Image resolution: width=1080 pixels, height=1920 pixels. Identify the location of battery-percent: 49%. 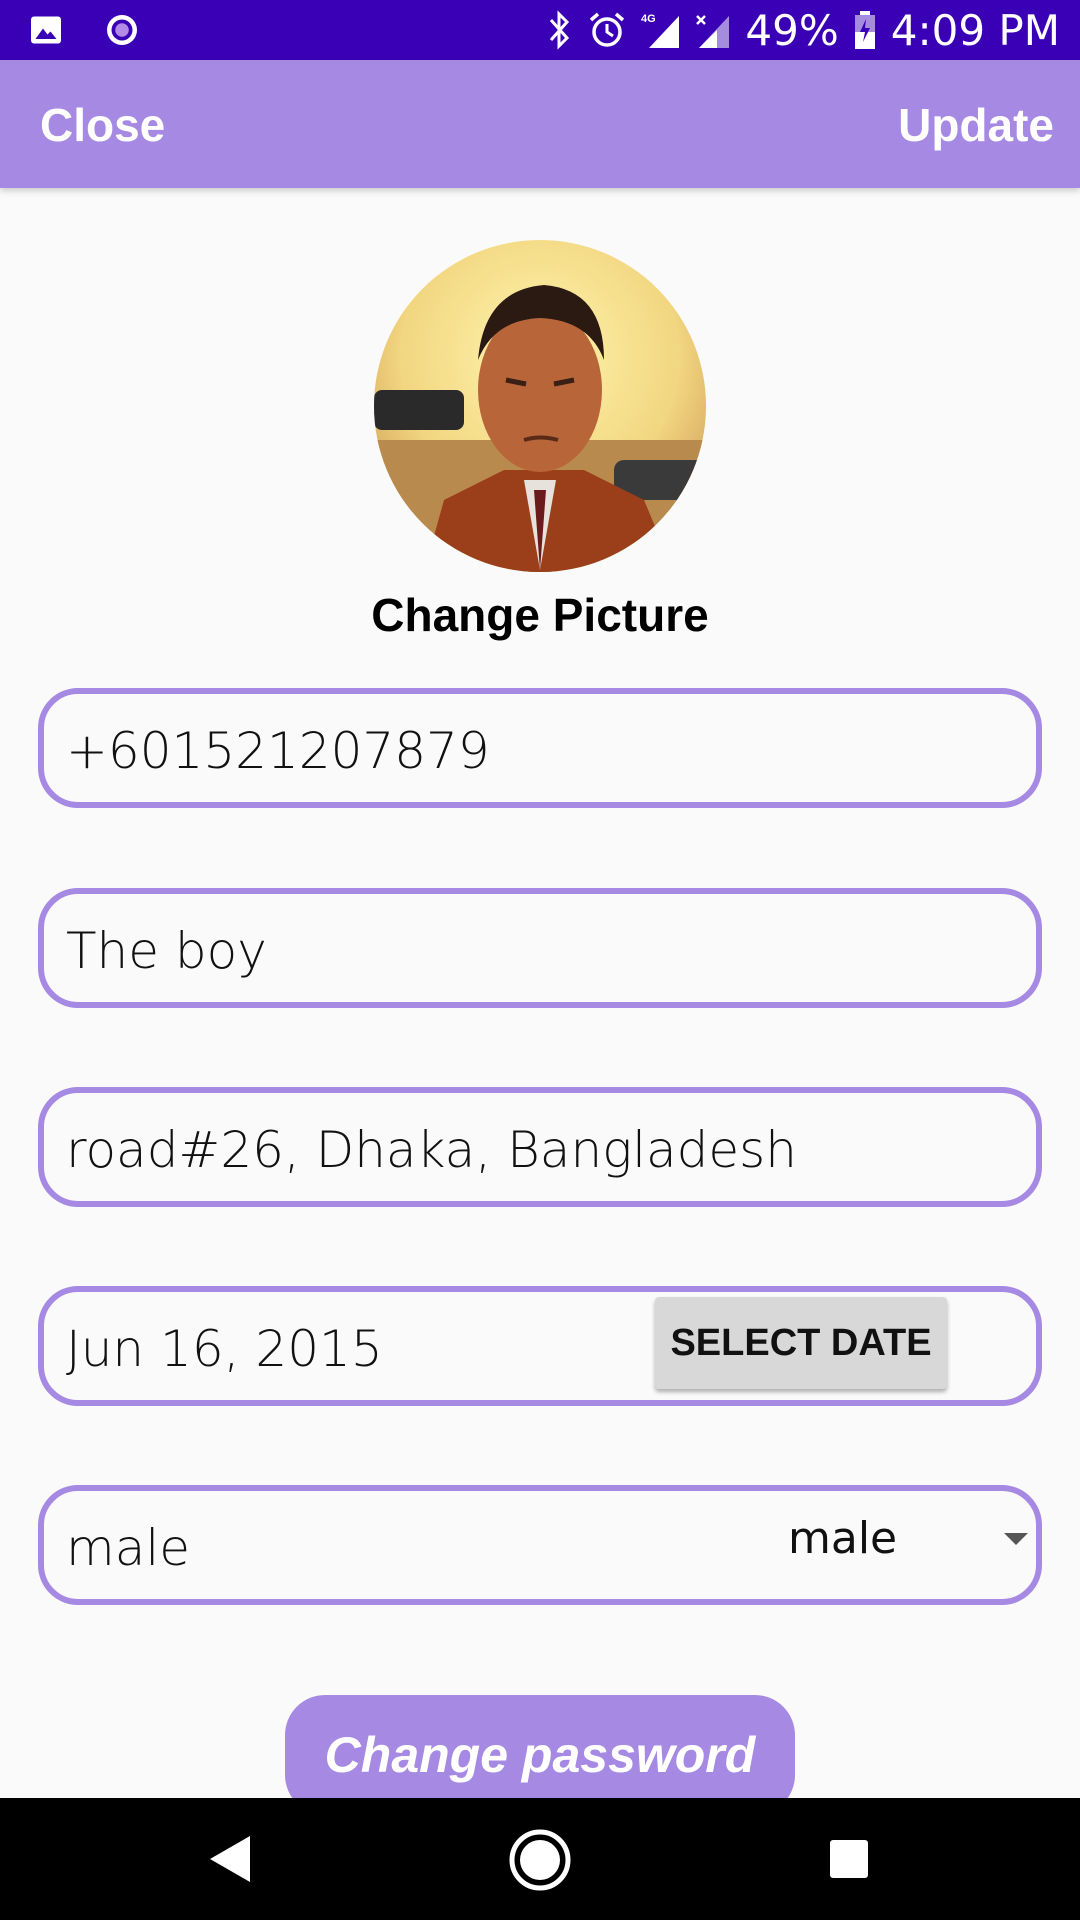
(792, 30).